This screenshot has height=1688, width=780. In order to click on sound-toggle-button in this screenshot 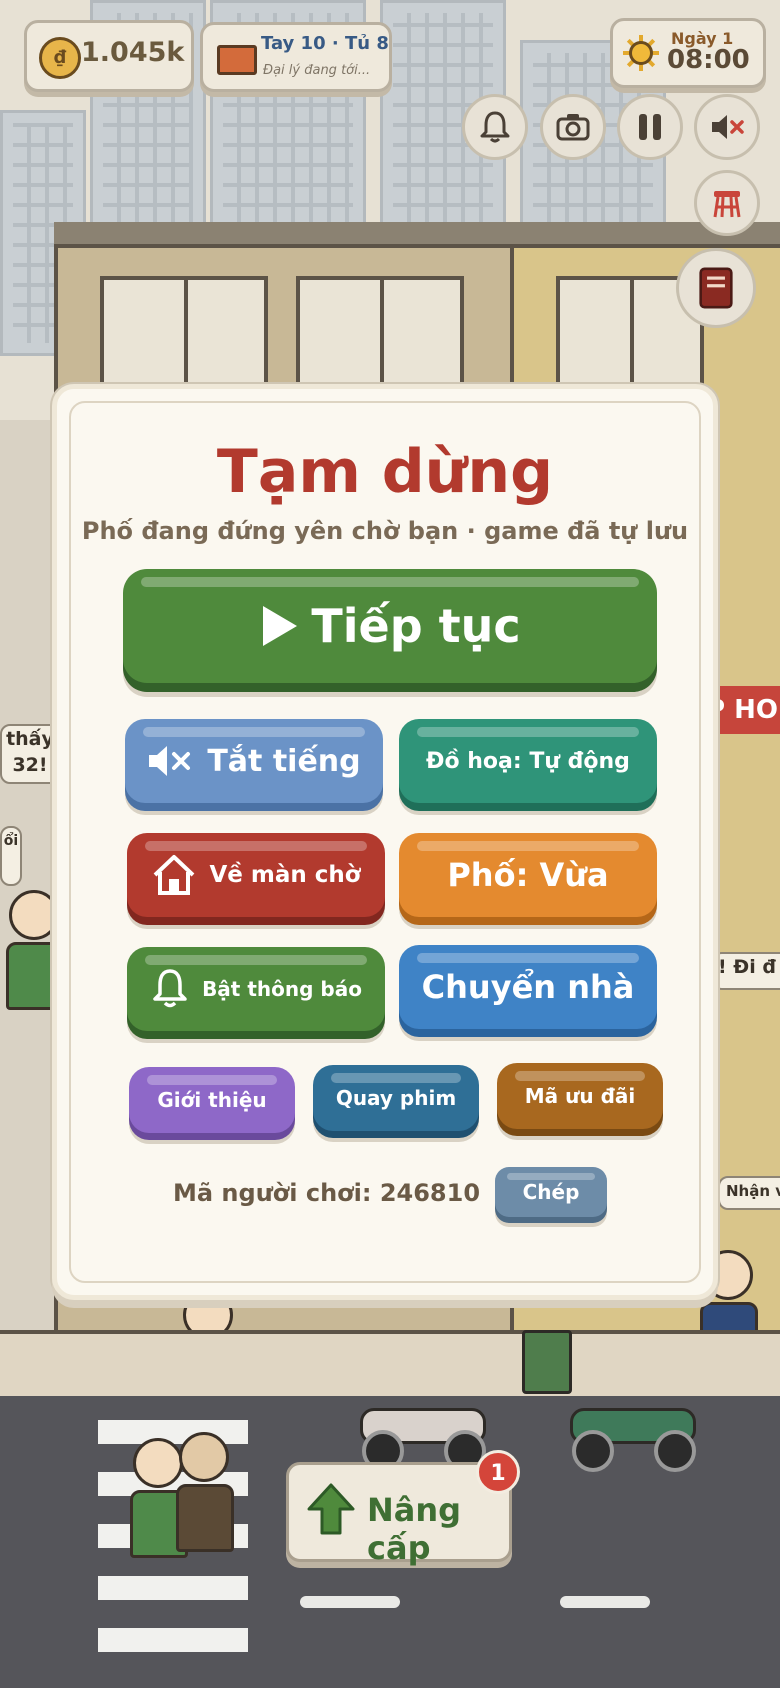, I will do `click(727, 127)`.